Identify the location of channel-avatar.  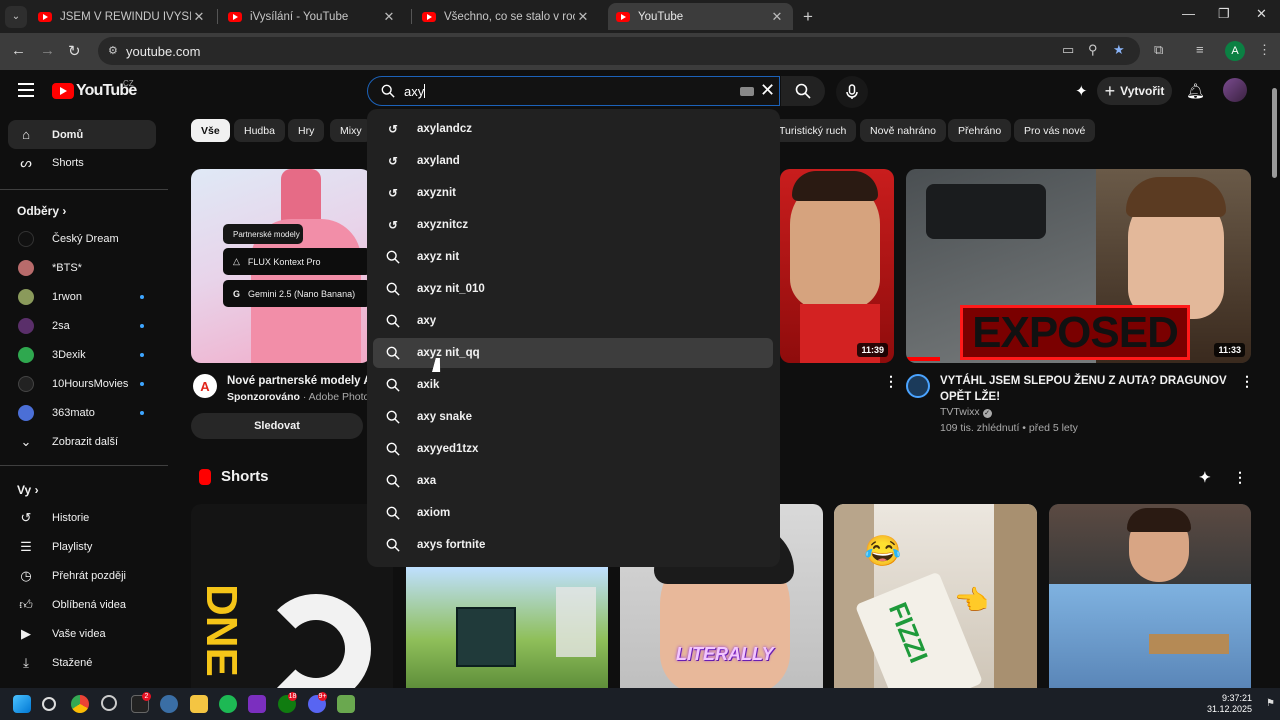
(918, 386).